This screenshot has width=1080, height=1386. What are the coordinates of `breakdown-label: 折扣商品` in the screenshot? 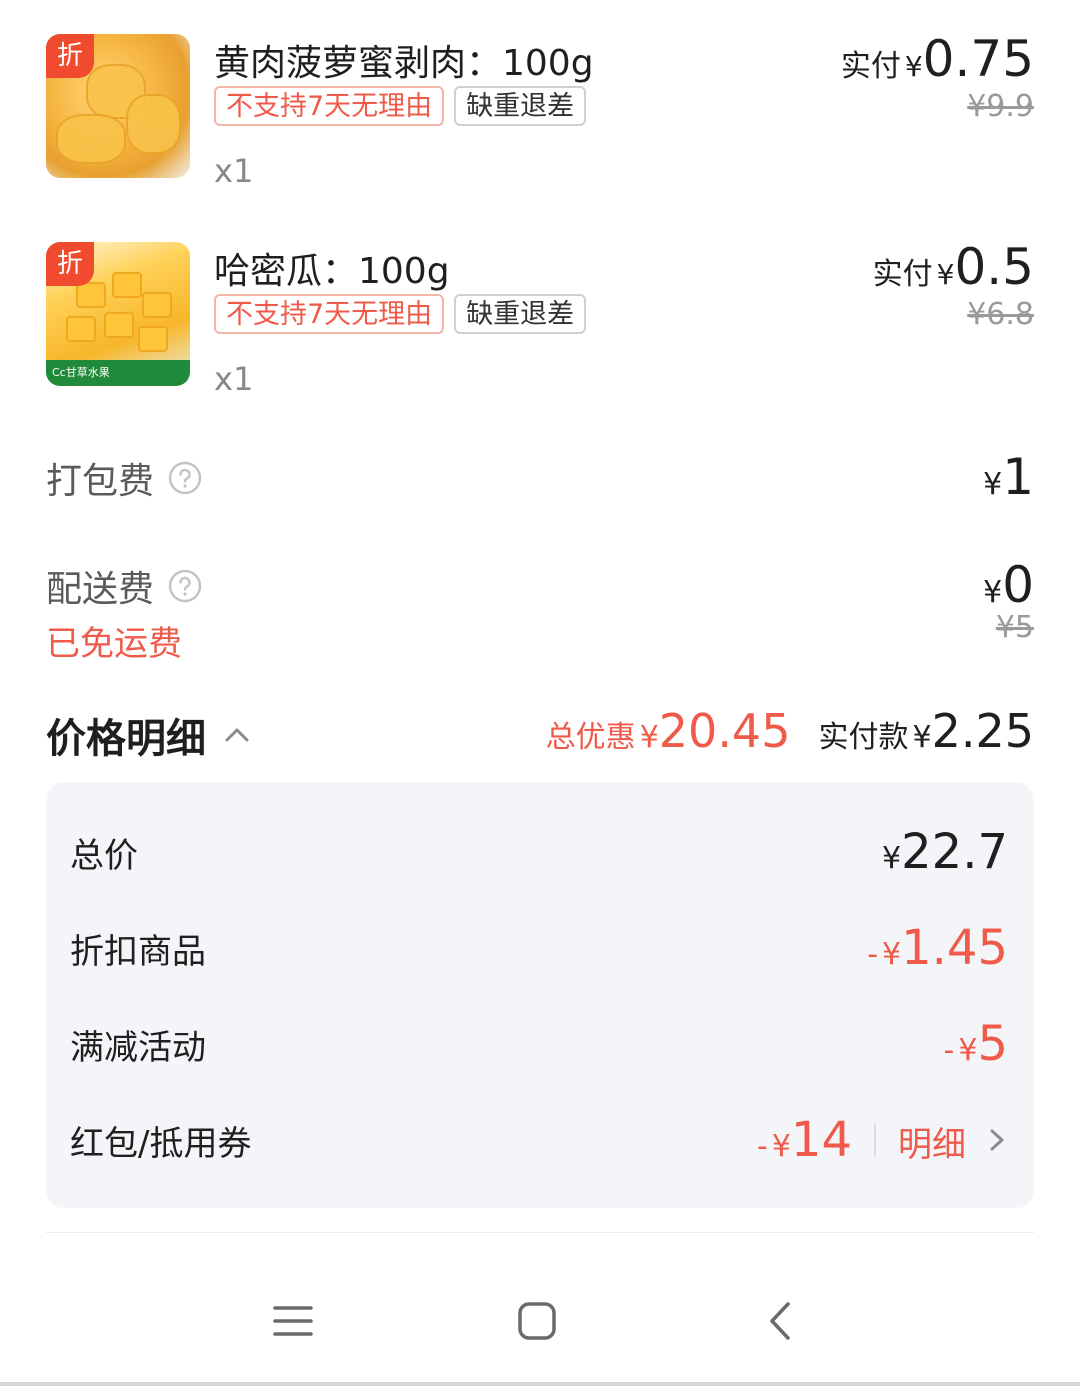 It's located at (138, 951).